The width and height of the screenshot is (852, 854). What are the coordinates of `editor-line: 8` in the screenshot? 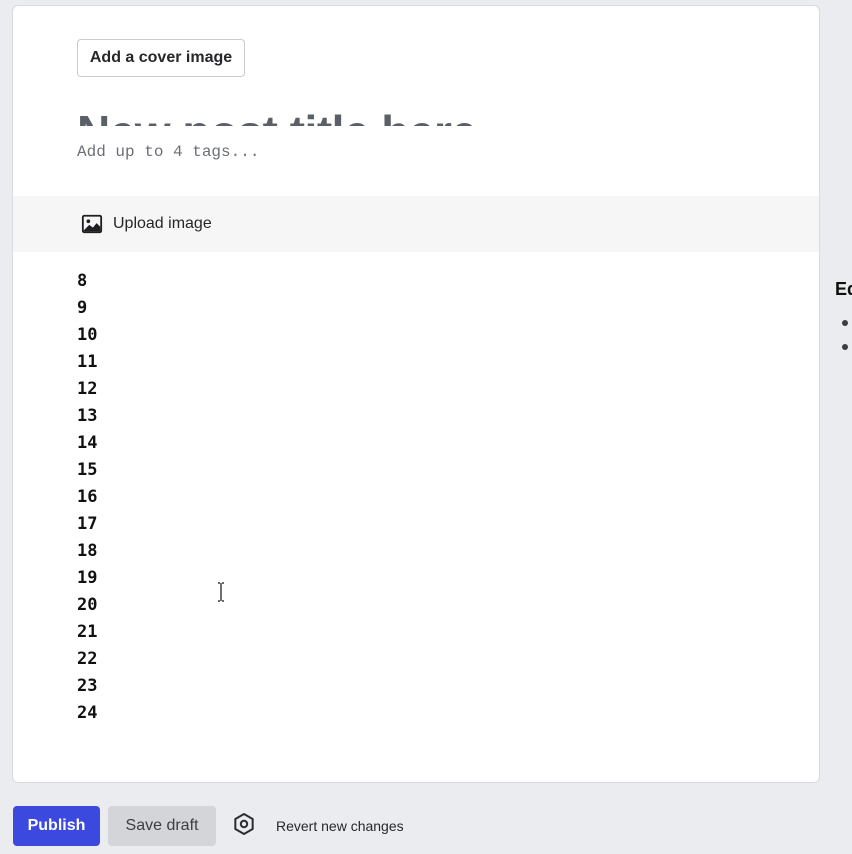 It's located at (82, 281).